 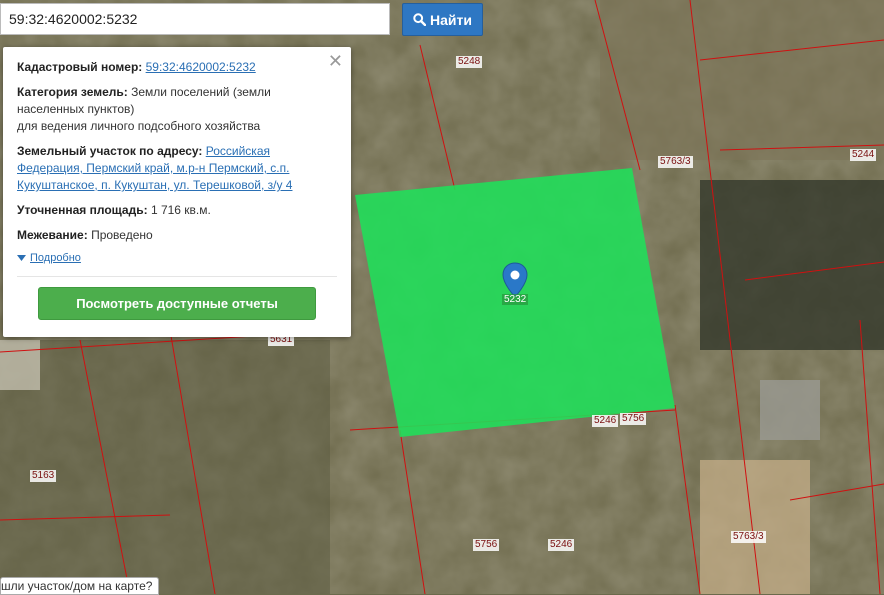 I want to click on survey-value: Проведено, so click(x=122, y=235).